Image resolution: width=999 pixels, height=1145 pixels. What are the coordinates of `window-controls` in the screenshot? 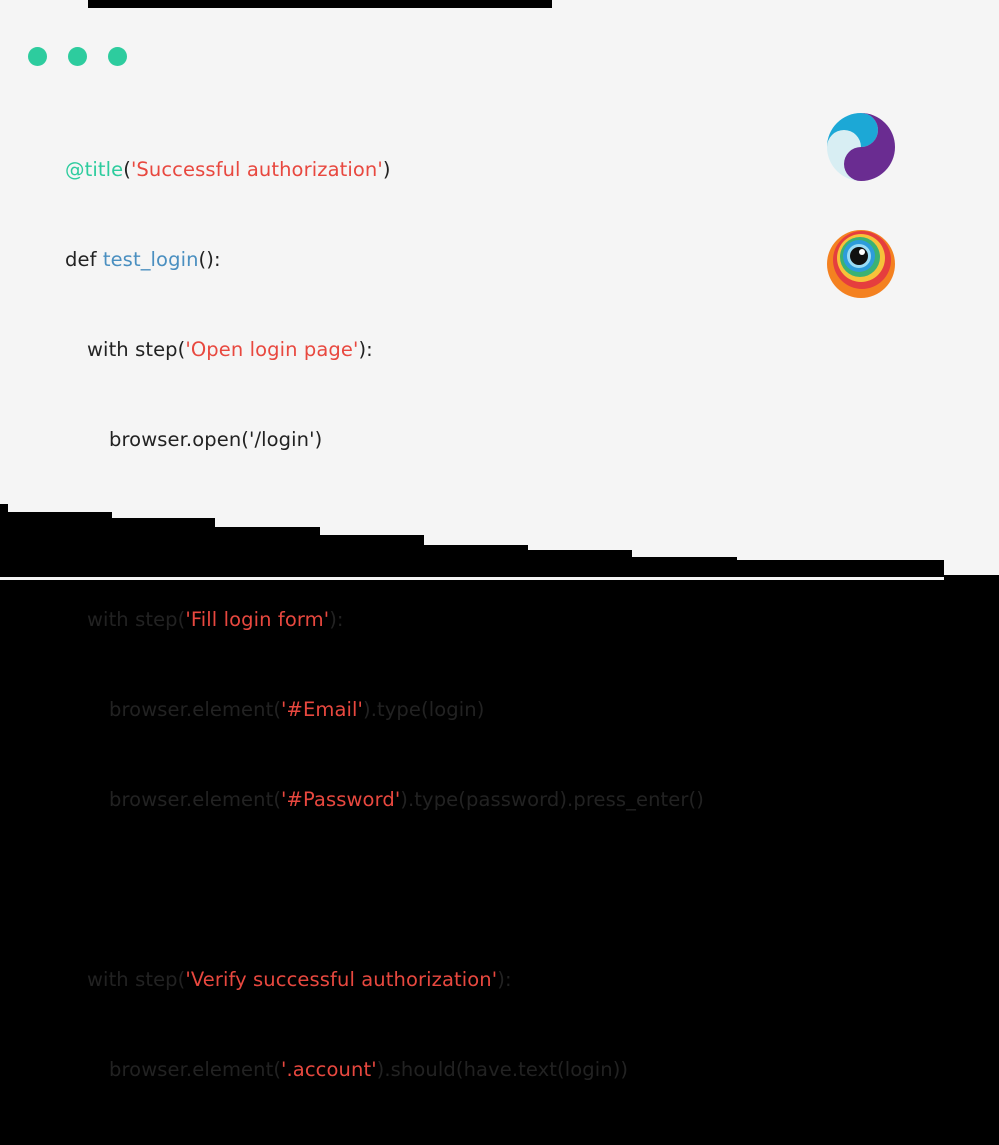 It's located at (77, 56).